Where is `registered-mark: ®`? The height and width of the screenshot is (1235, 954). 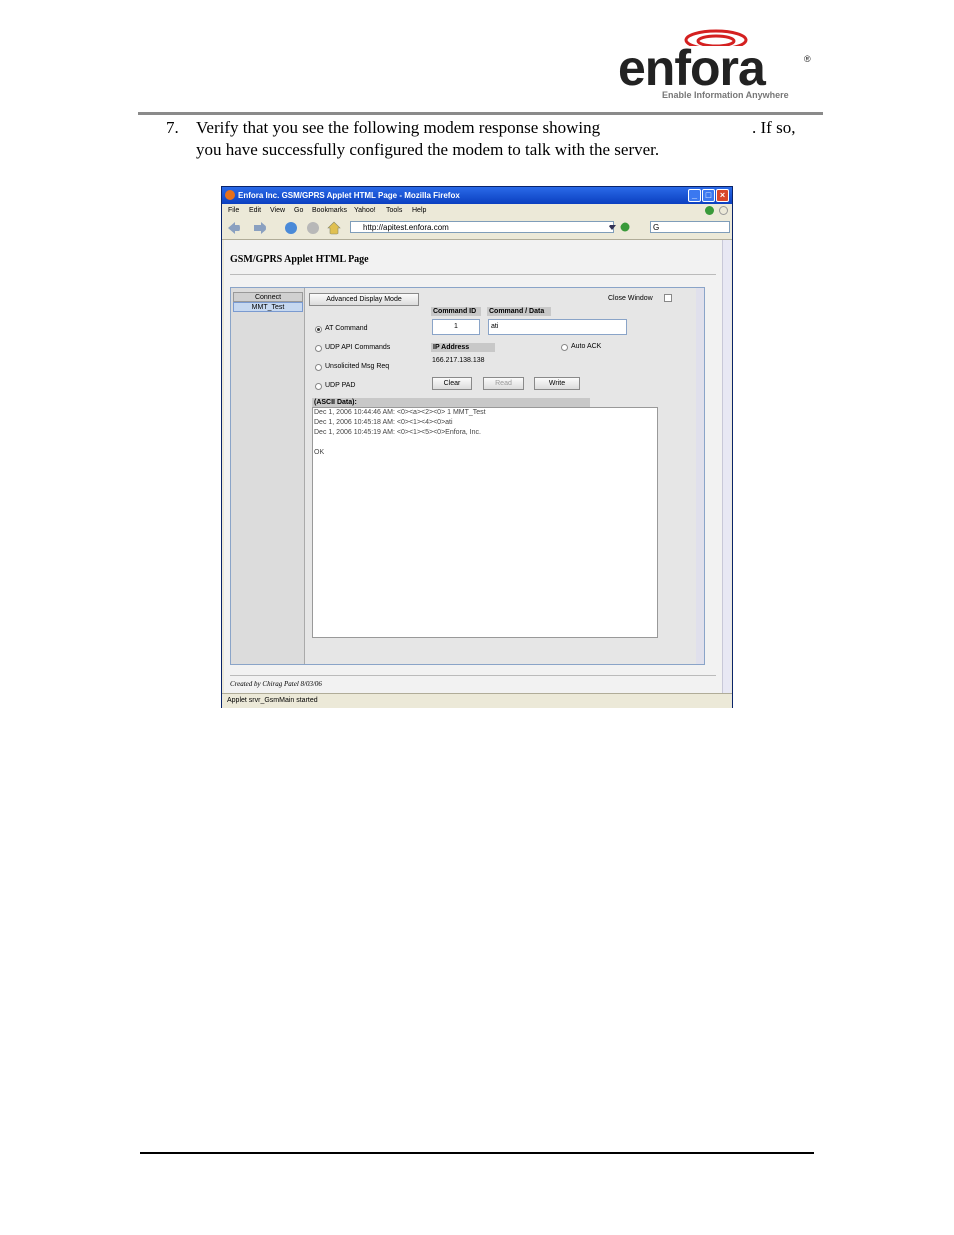 registered-mark: ® is located at coordinates (807, 59).